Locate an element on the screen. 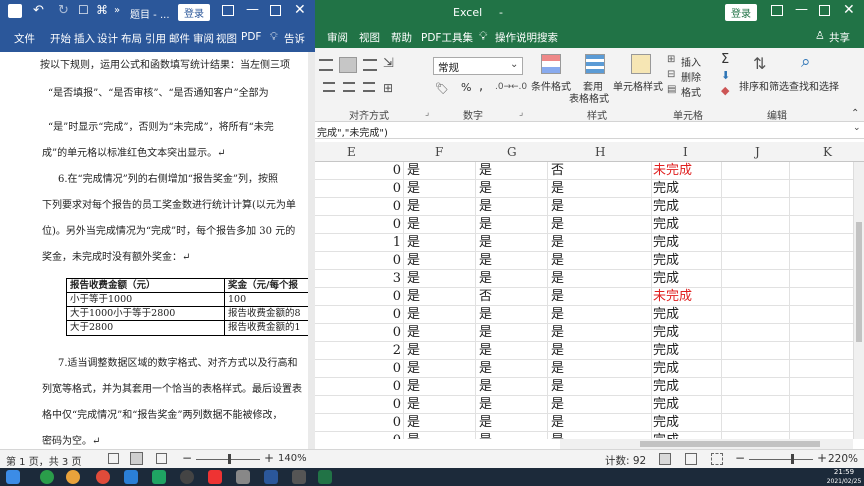 The height and width of the screenshot is (486, 864). column-header-g: G is located at coordinates (512, 152).